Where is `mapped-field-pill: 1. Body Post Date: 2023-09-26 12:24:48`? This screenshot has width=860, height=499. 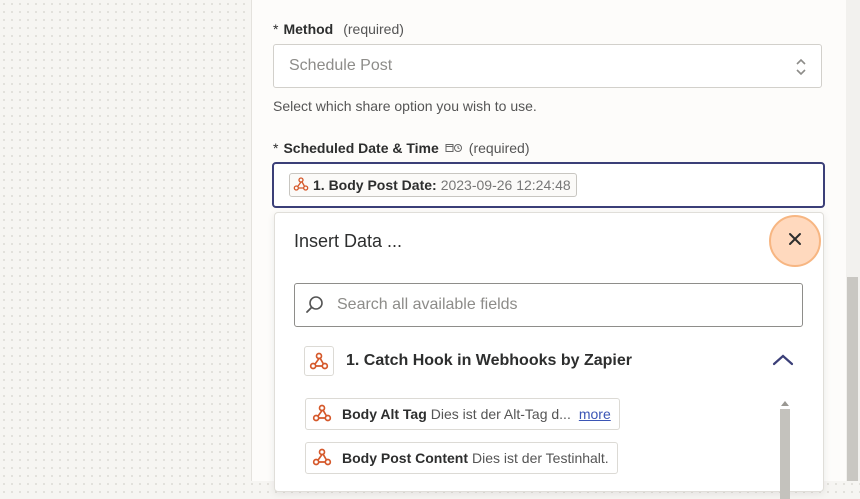
mapped-field-pill: 1. Body Post Date: 2023-09-26 12:24:48 is located at coordinates (433, 185).